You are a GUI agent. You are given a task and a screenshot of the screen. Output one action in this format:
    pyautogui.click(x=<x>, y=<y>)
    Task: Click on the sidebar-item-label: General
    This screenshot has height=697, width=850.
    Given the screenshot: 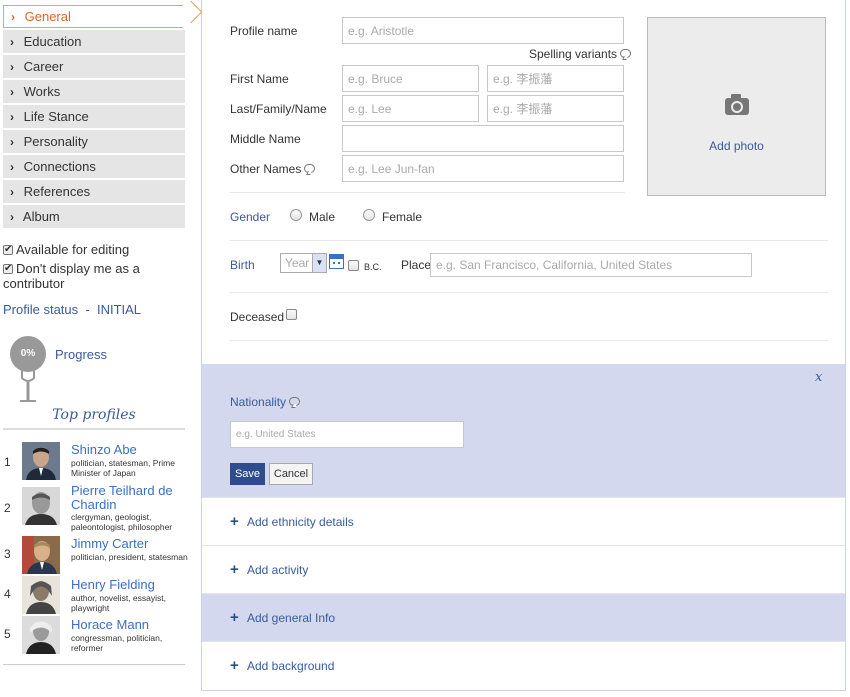 What is the action you would take?
    pyautogui.click(x=47, y=16)
    